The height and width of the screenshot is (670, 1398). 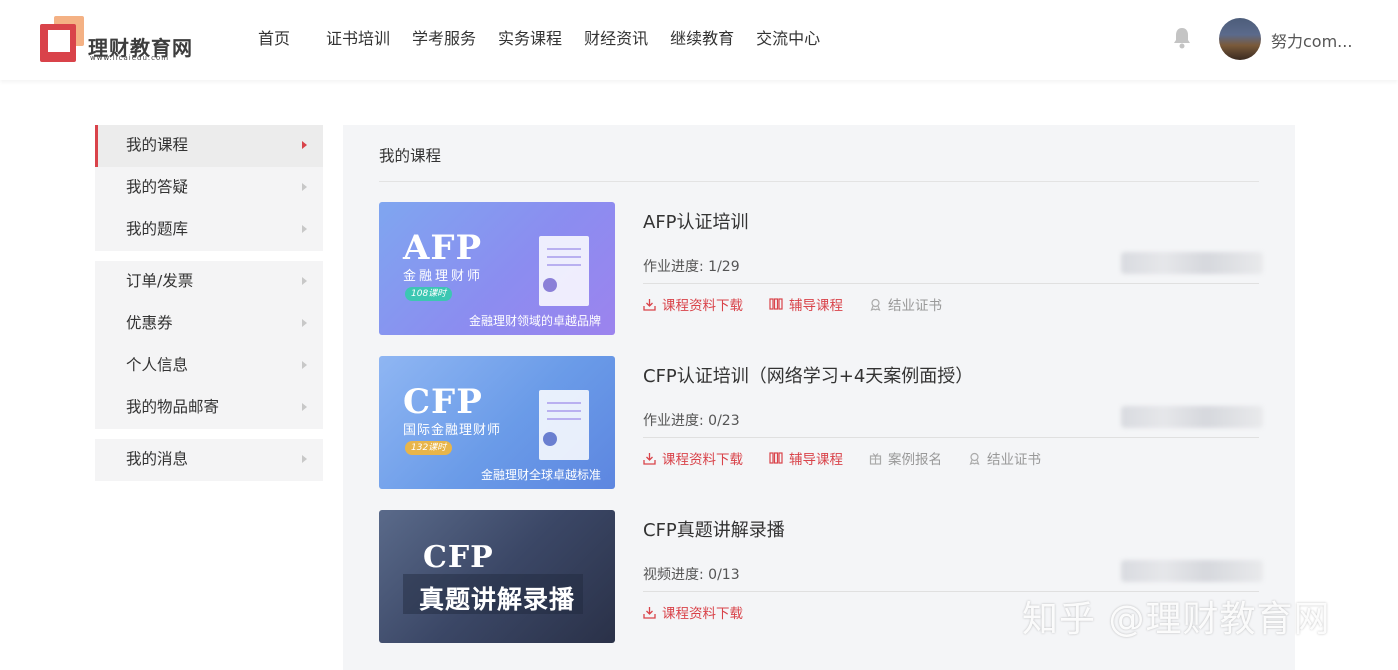 What do you see at coordinates (1182, 38) in the screenshot?
I see `bell-icon` at bounding box center [1182, 38].